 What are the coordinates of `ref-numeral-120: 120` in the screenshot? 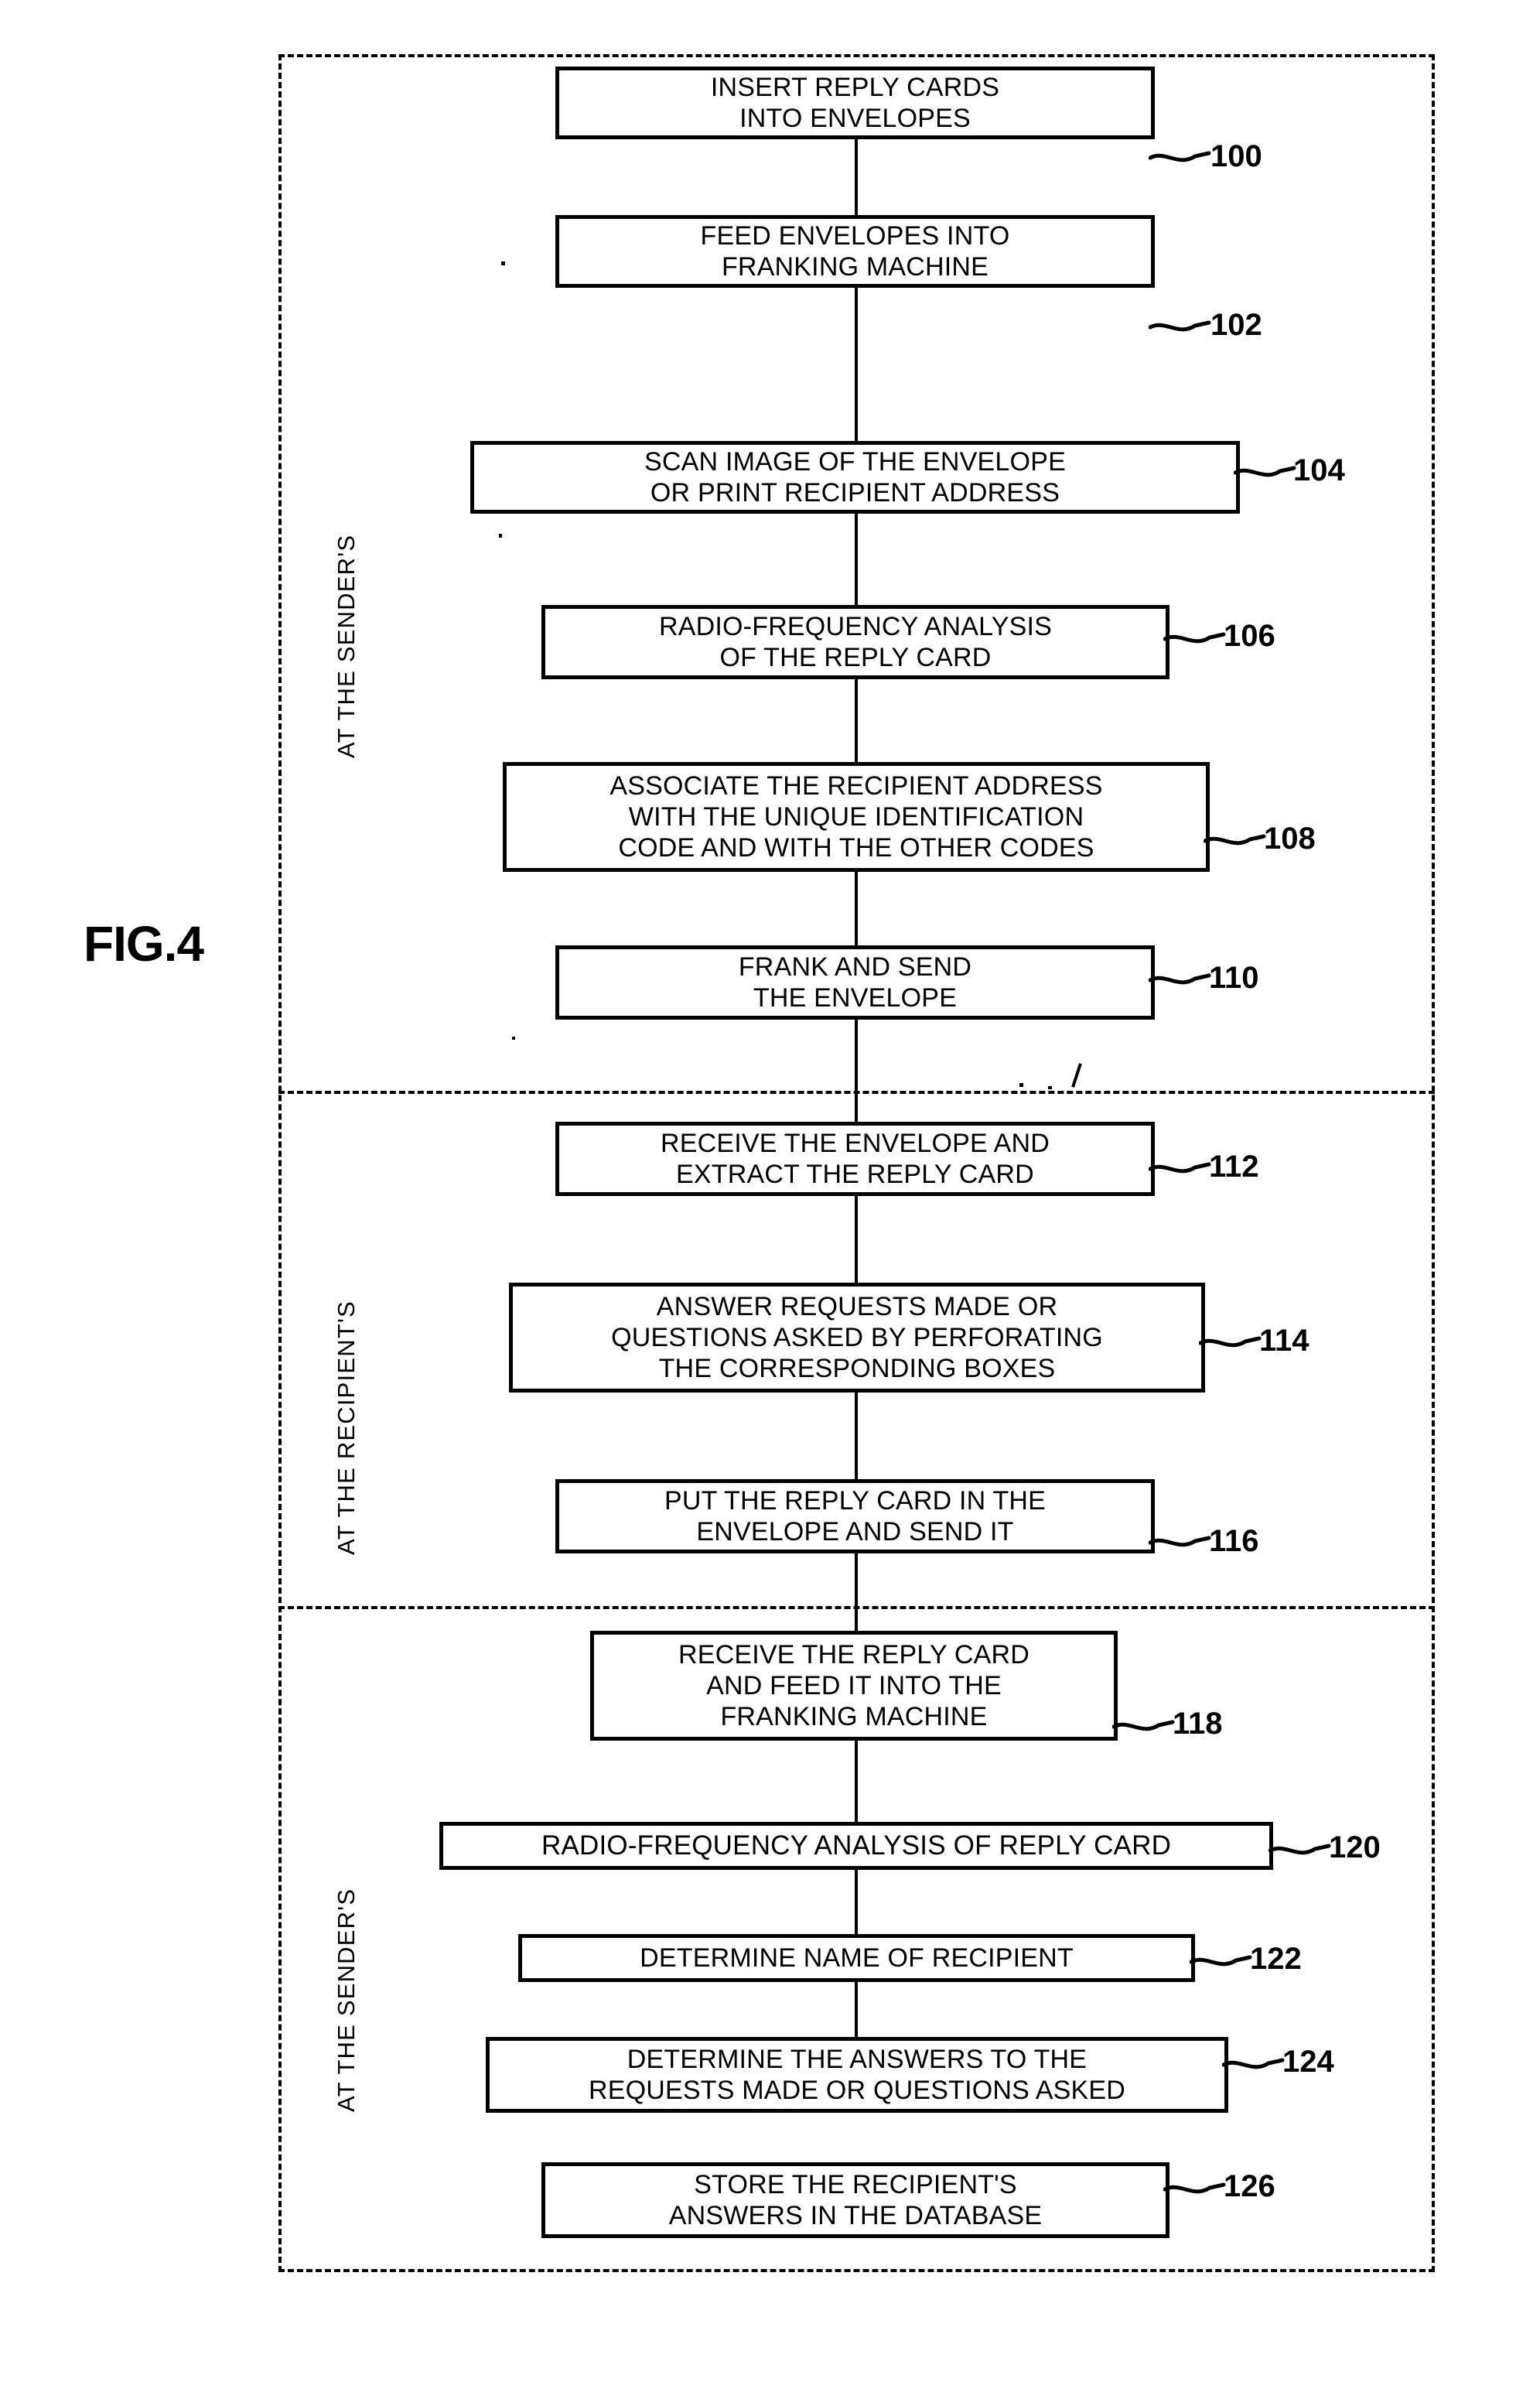 It's located at (1355, 1847).